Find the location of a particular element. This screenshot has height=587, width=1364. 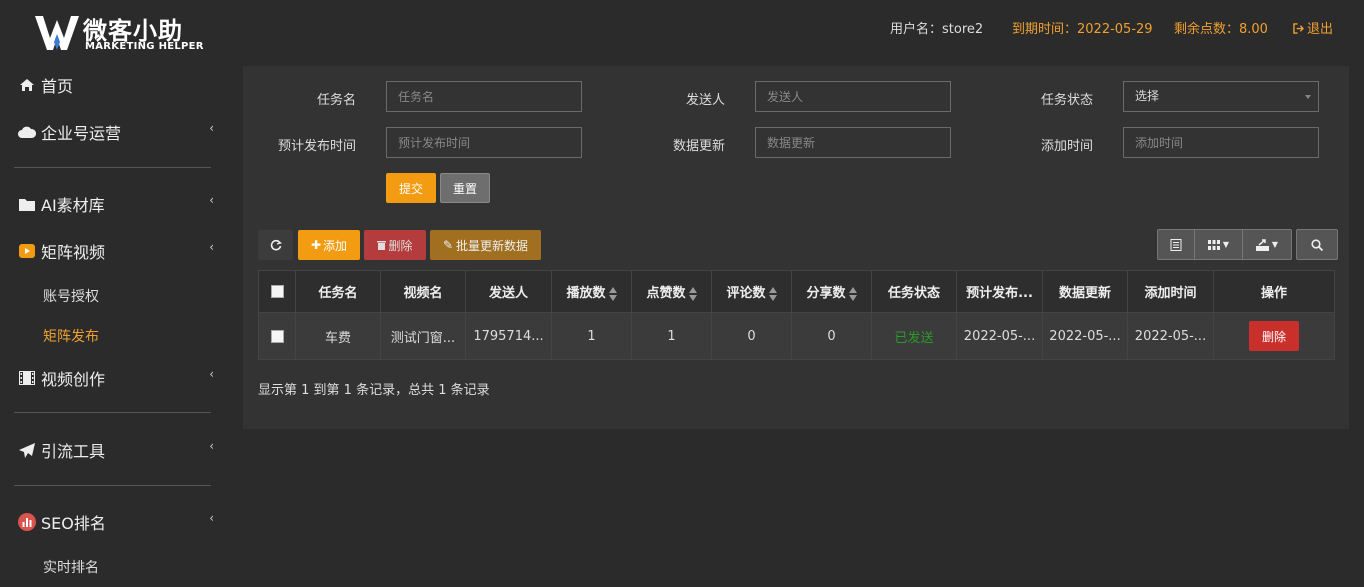

select-all-checkbox is located at coordinates (277, 291).